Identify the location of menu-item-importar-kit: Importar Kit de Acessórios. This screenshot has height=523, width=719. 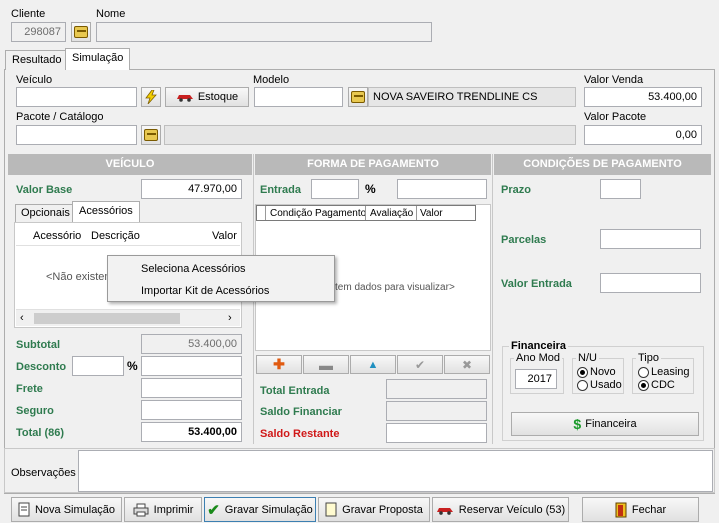
(221, 291).